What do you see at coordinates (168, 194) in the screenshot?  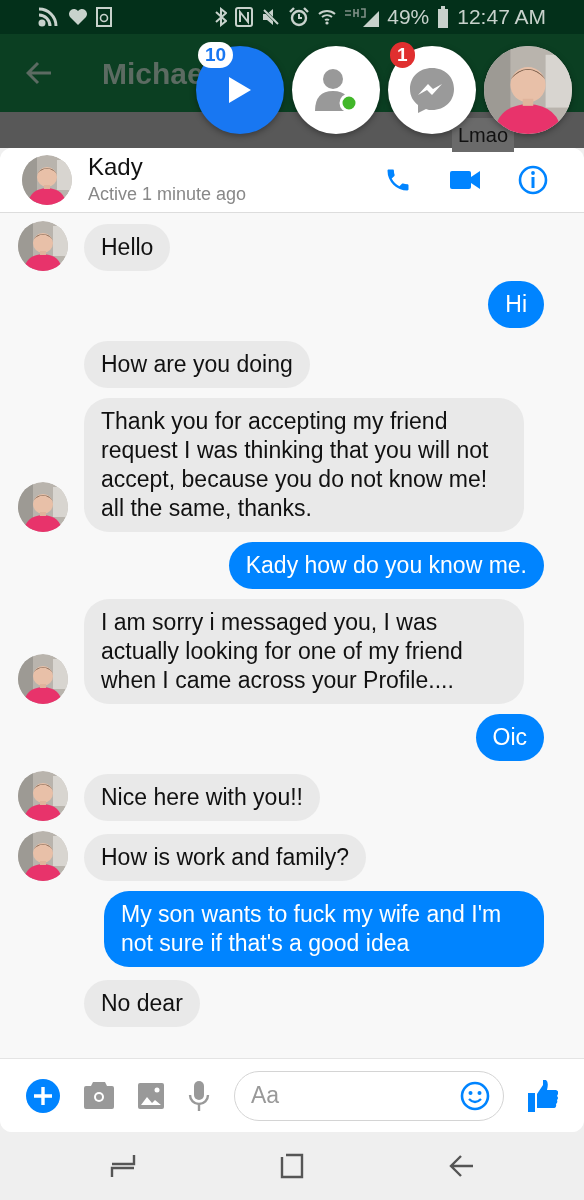 I see `active-status: Active 1 minute ago` at bounding box center [168, 194].